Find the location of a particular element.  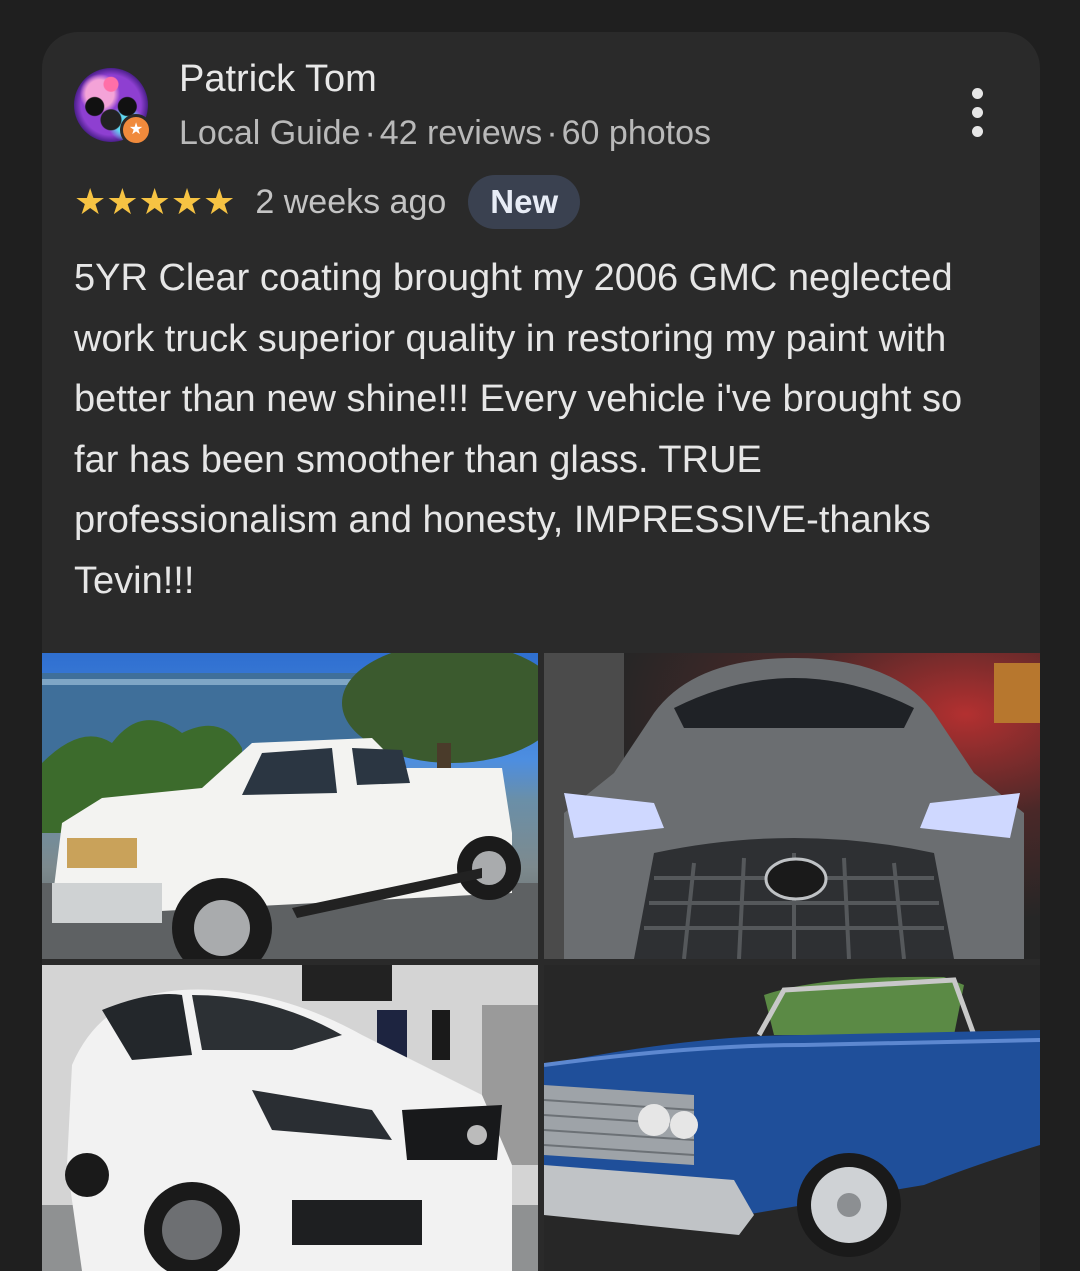

review-photo-white-pickup-truck is located at coordinates (290, 806).